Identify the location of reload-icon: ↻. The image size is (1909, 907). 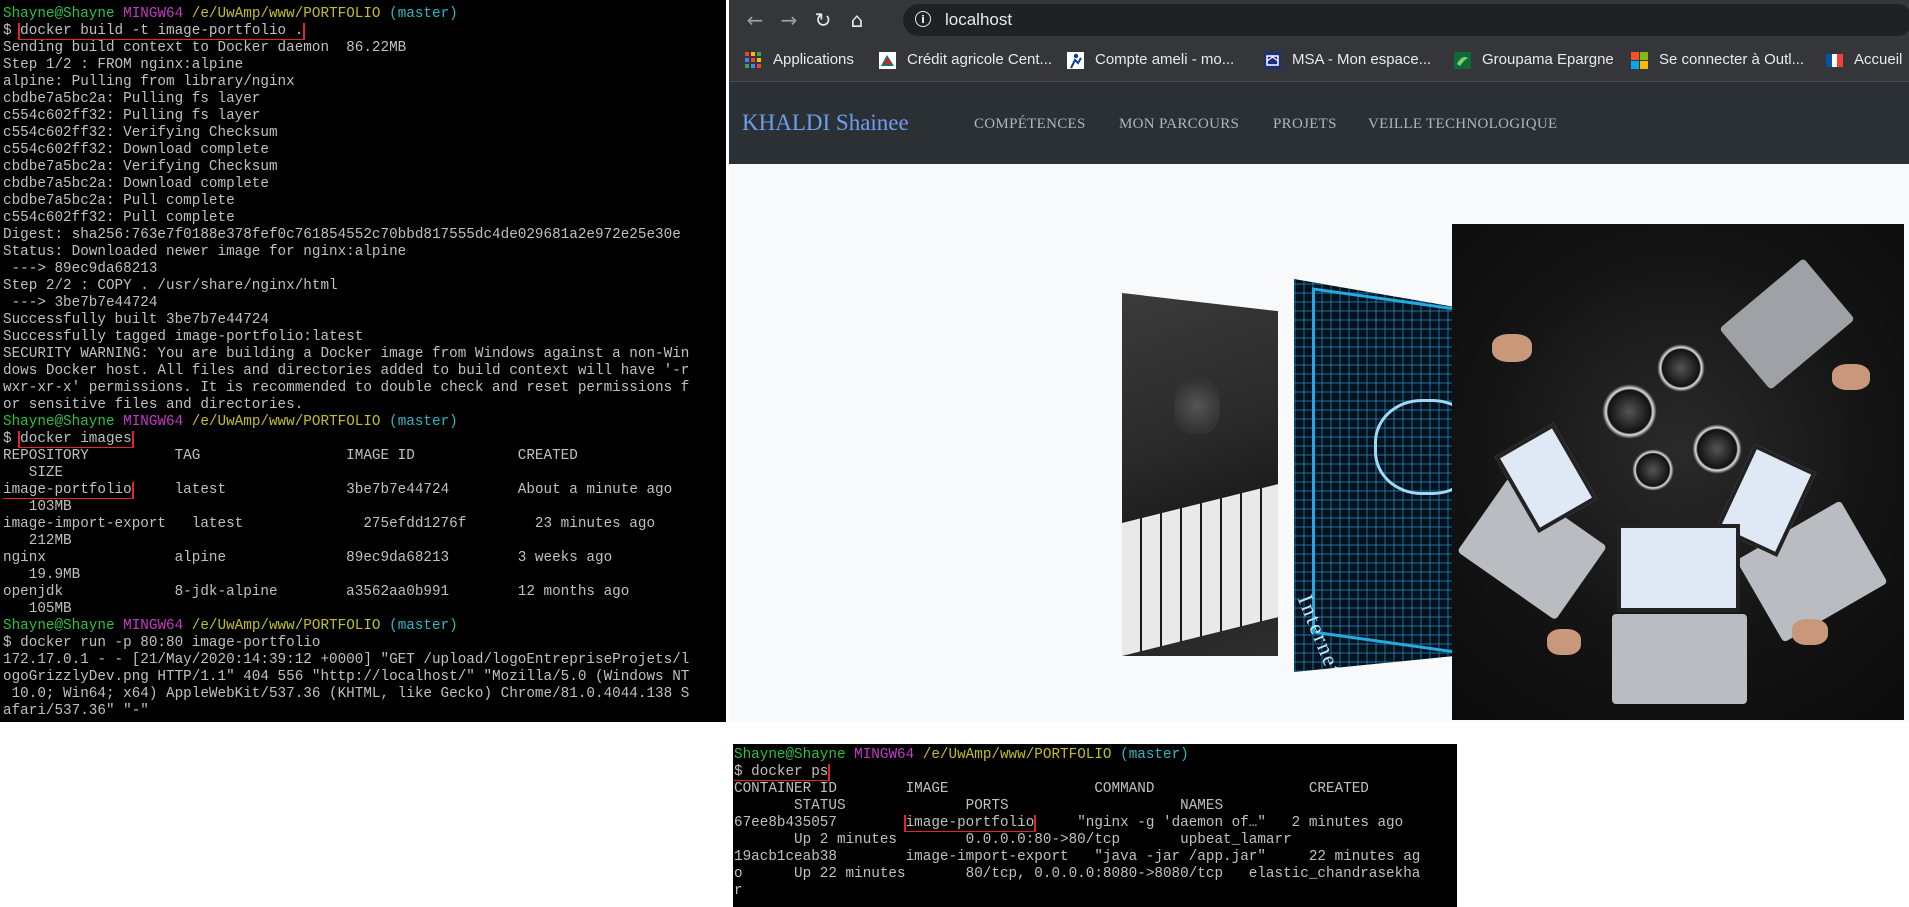
(823, 20).